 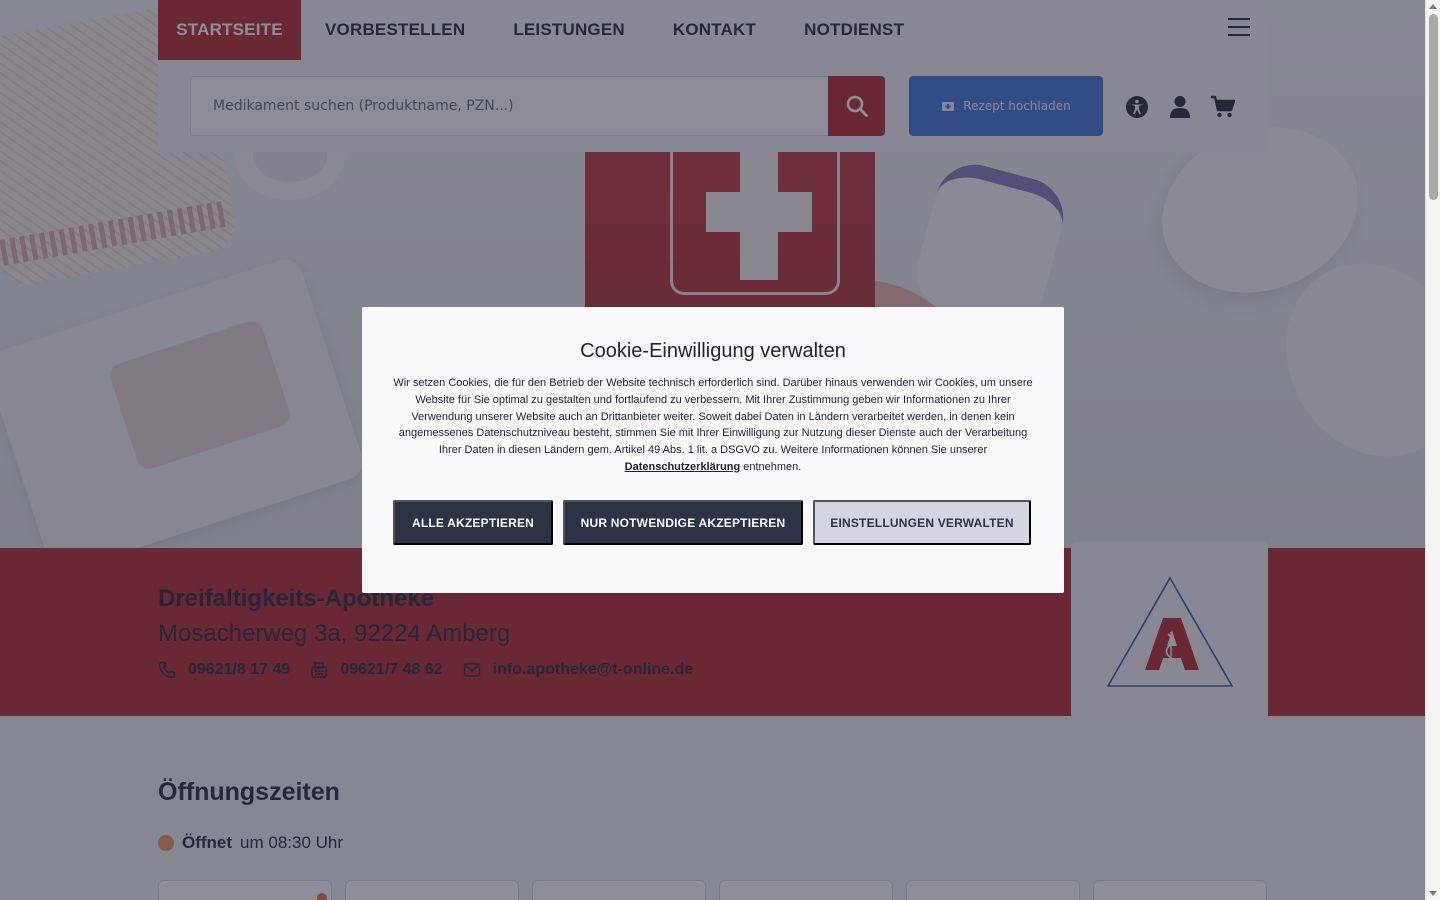 I want to click on privacy-policy-link: Datenschutzerklärung, so click(x=683, y=467).